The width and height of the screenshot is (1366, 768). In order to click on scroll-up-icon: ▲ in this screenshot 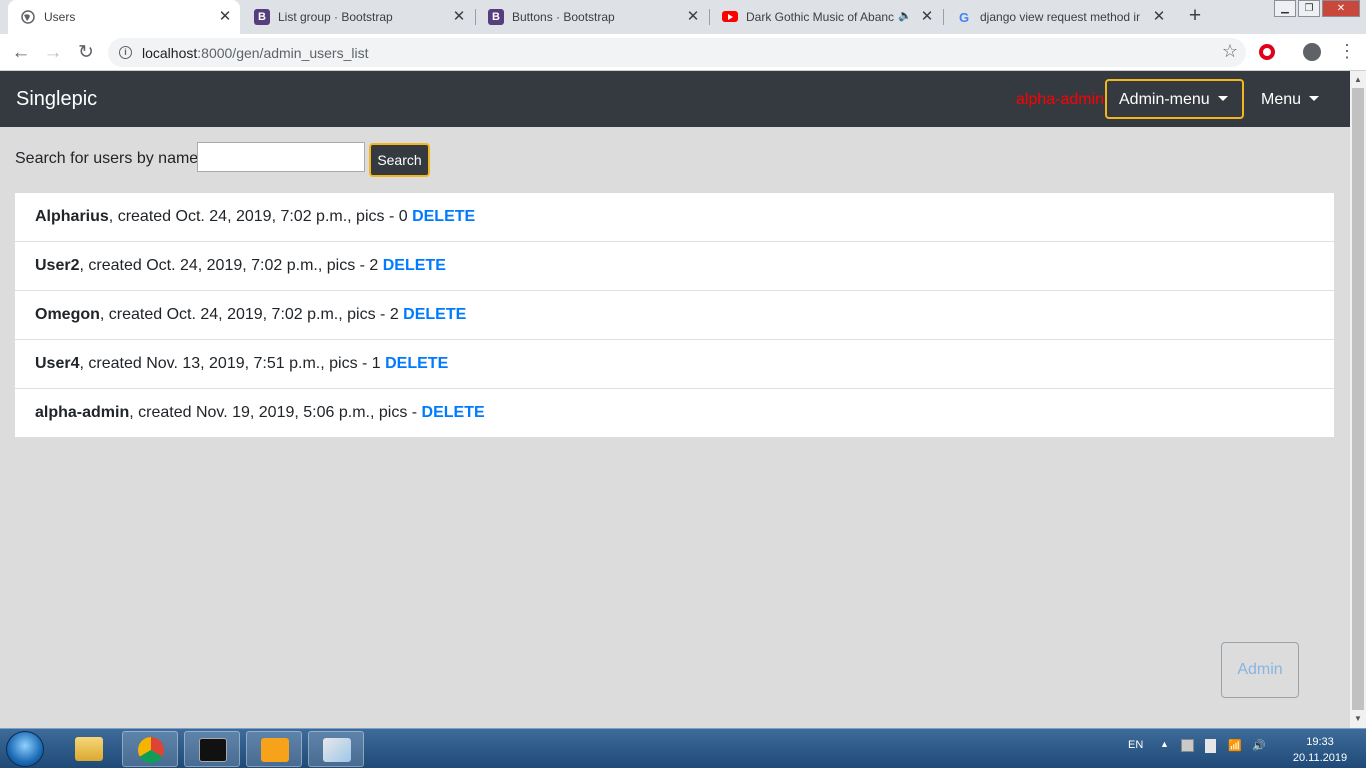, I will do `click(1358, 79)`.